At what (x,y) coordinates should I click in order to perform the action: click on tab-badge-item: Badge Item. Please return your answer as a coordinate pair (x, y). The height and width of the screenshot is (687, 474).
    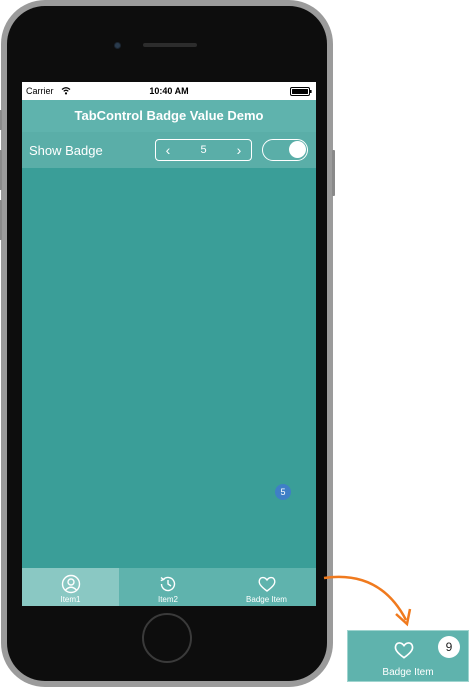
    Looking at the image, I should click on (266, 587).